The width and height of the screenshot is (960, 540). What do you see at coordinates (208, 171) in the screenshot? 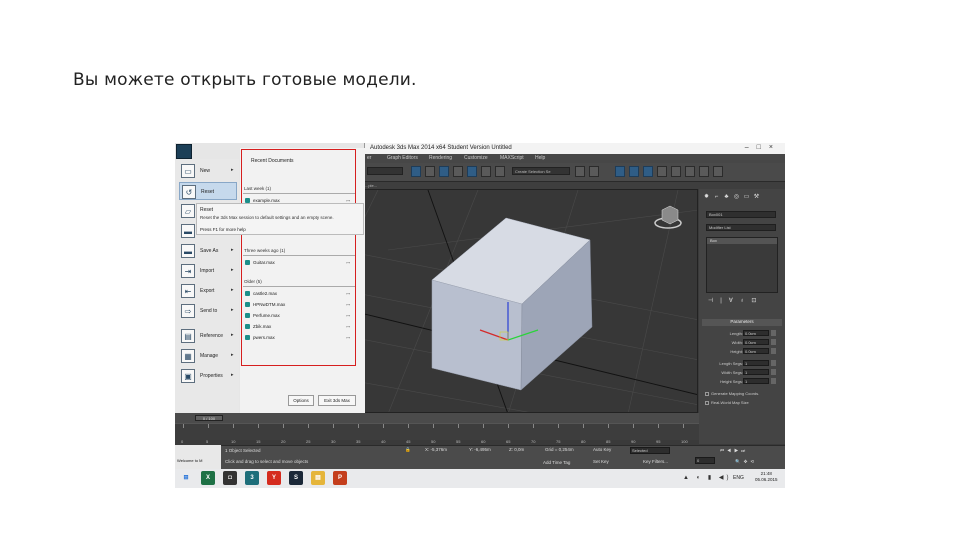
I see `app-menu-item-new: ▭ New ▸` at bounding box center [208, 171].